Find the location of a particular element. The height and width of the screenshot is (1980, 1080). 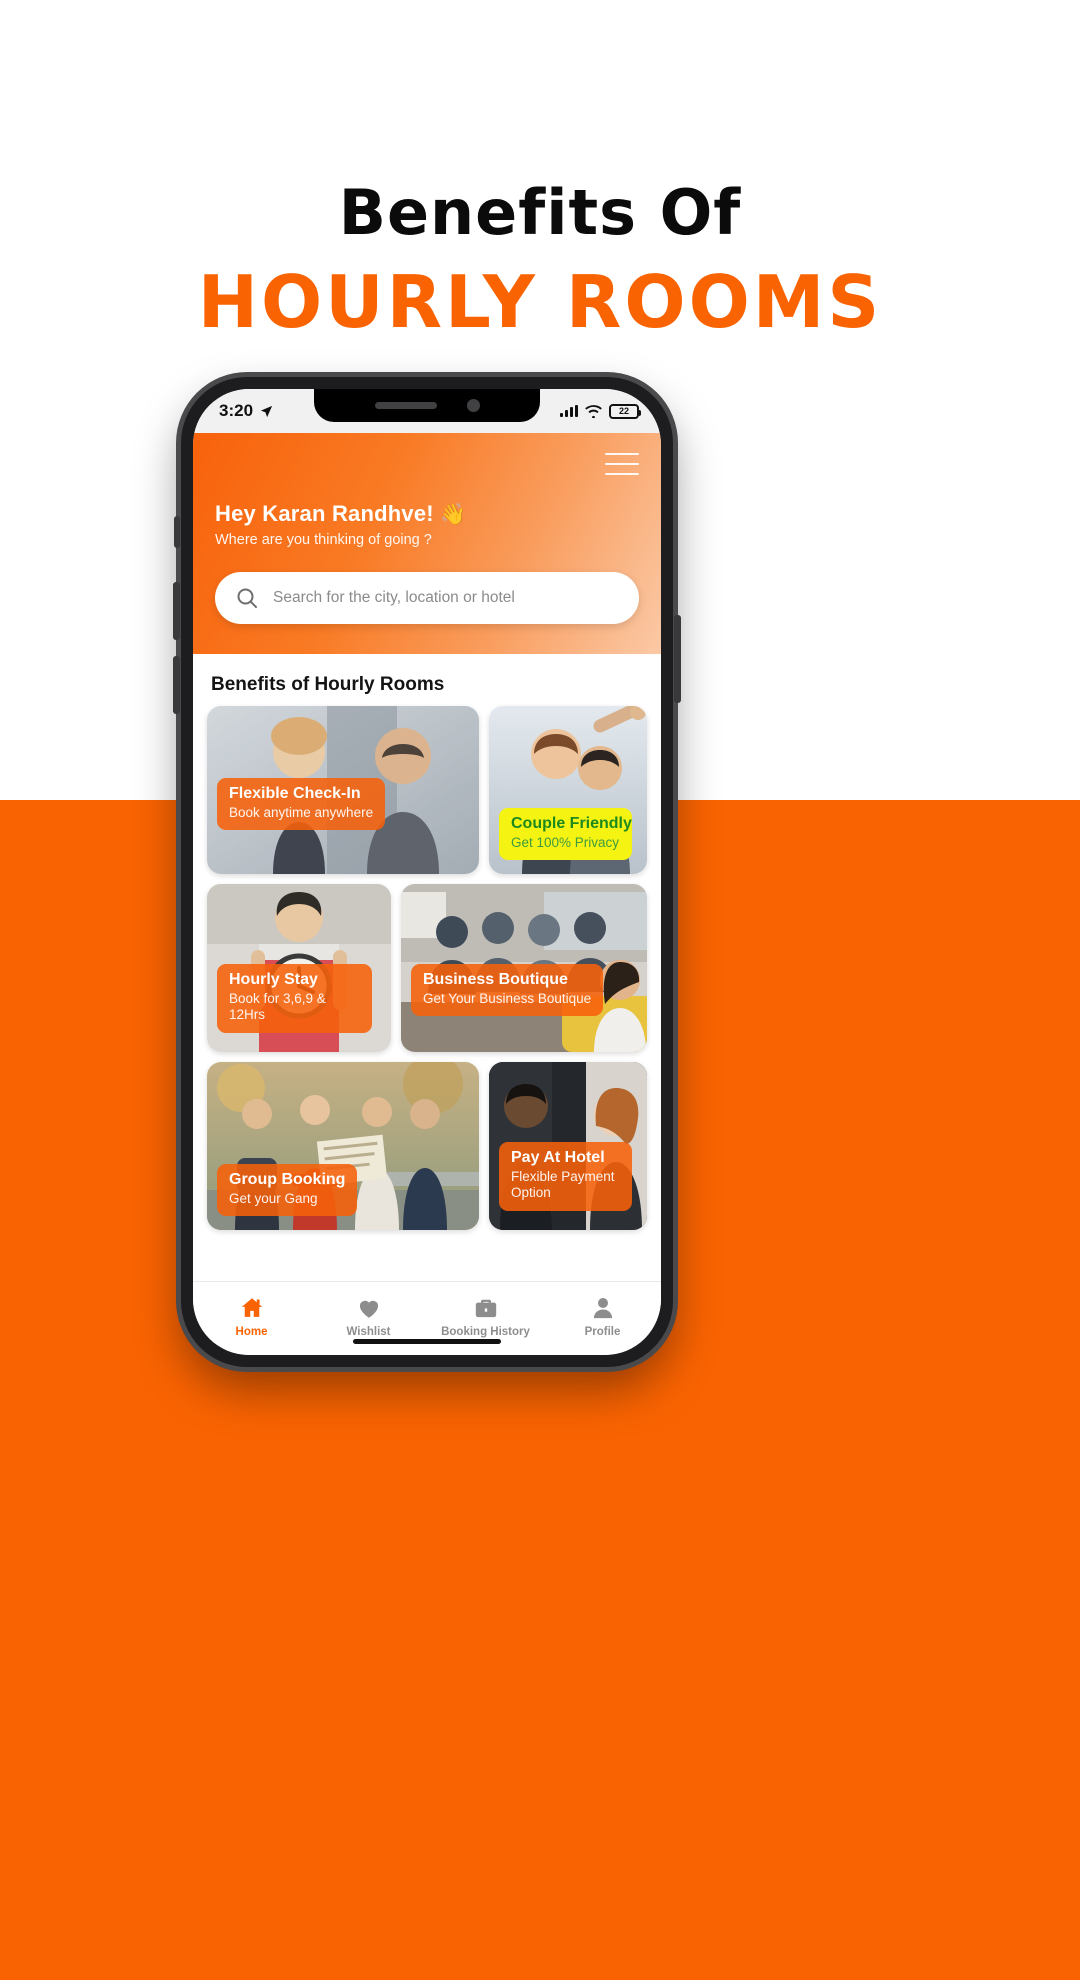

nav-item-home: Home is located at coordinates (251, 1316).